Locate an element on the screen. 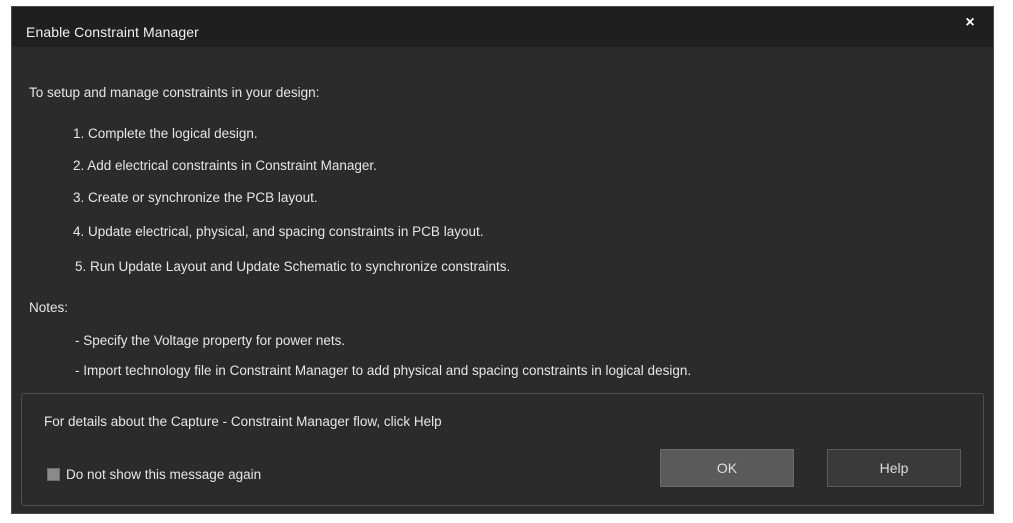 The width and height of the screenshot is (1013, 523). checkbox-label: Do not show this message again is located at coordinates (163, 474).